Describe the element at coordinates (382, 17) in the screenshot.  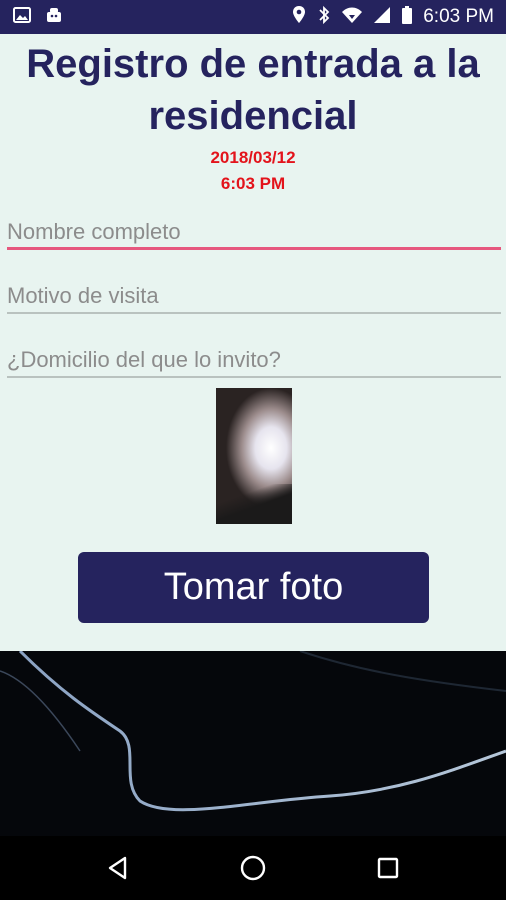
I see `signal-icon` at that location.